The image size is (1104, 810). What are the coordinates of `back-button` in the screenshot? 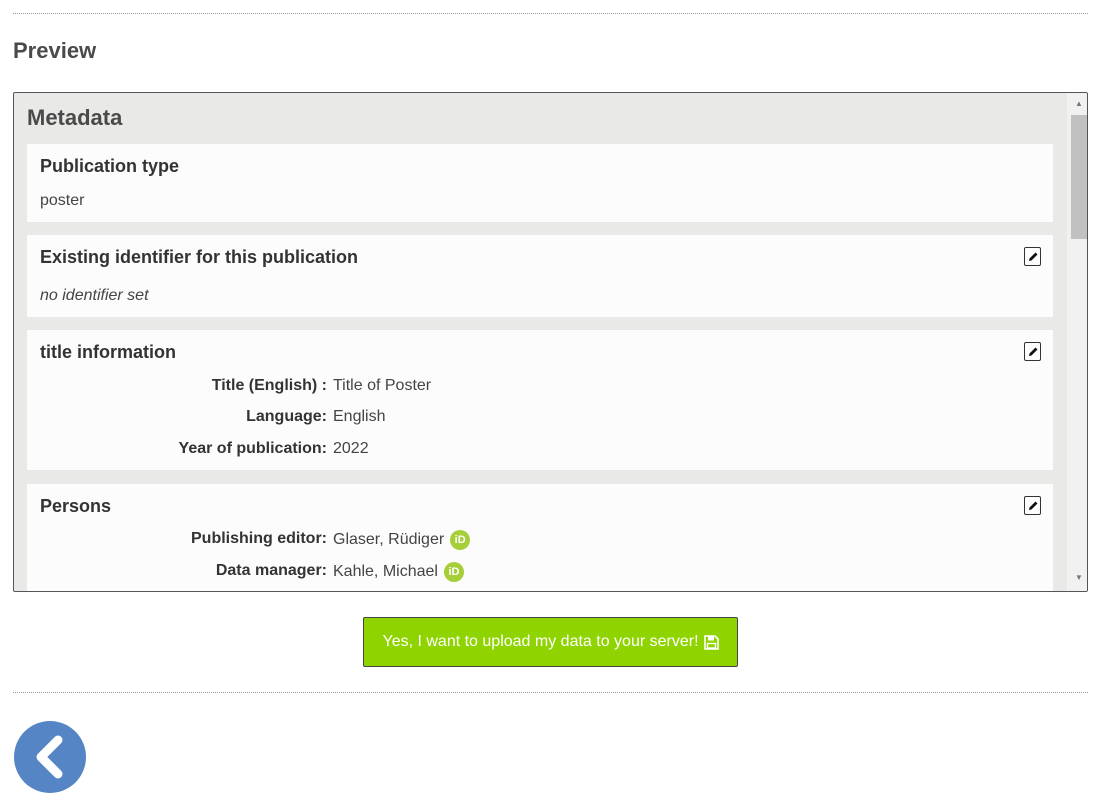 It's located at (50, 757).